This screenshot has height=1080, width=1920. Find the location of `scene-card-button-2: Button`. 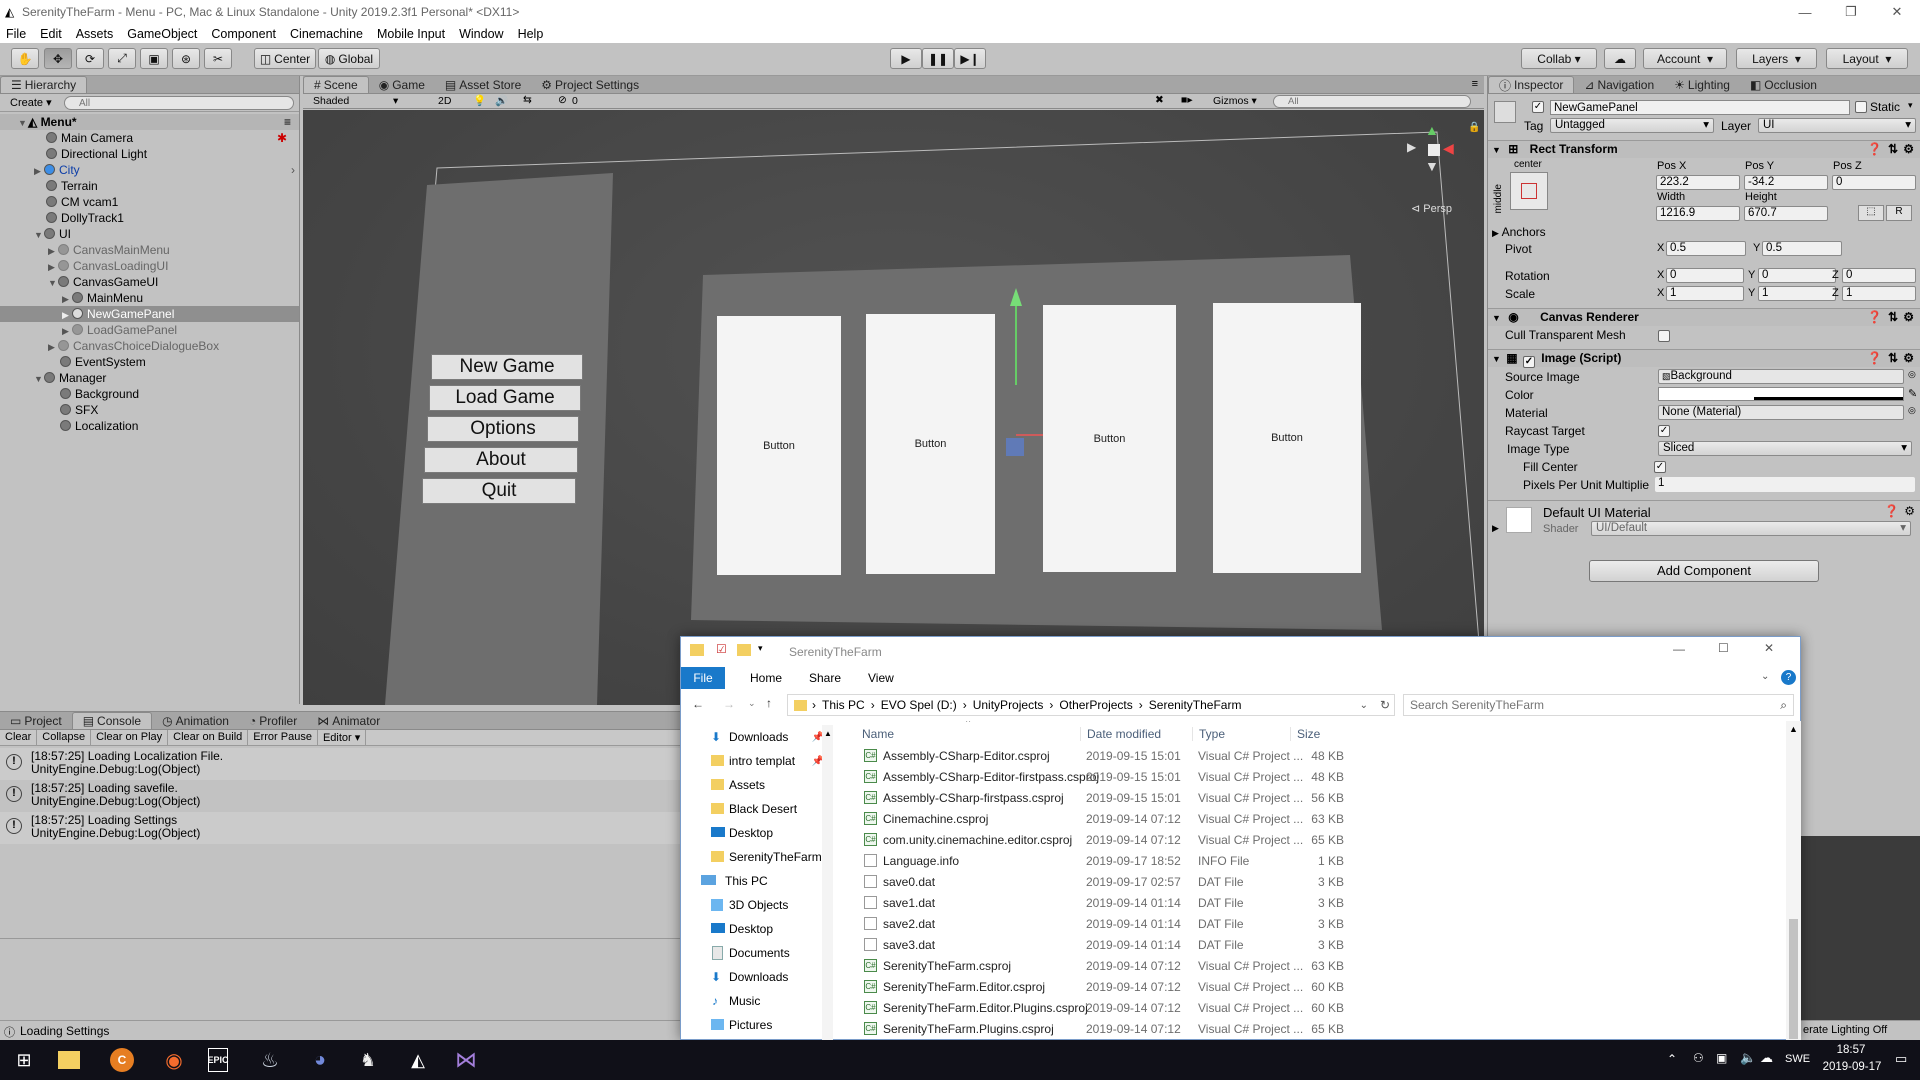

scene-card-button-2: Button is located at coordinates (930, 444).